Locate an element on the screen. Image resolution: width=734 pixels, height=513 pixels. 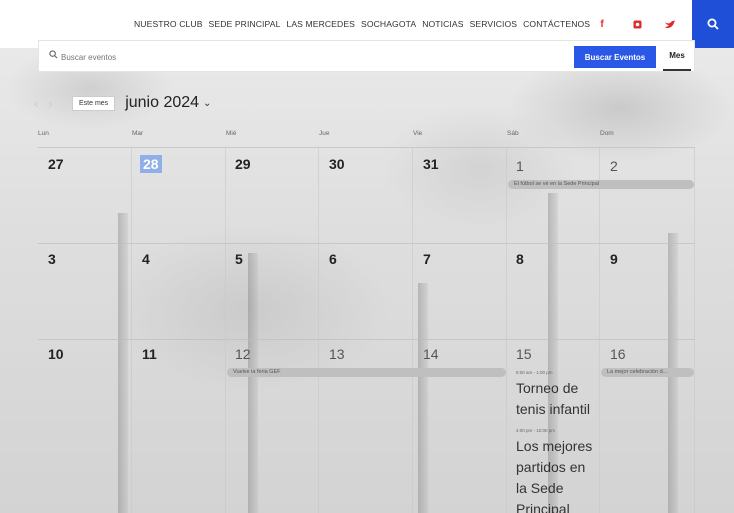
events-search-bar: Buscar Eventos Mes is located at coordinates (366, 56).